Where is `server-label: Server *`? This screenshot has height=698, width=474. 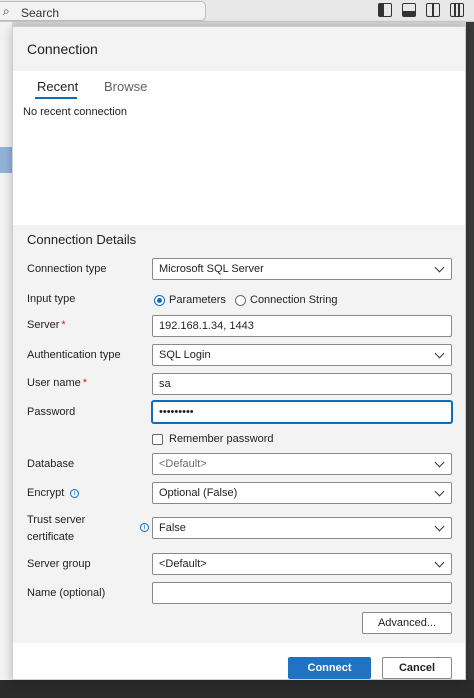 server-label: Server * is located at coordinates (46, 325).